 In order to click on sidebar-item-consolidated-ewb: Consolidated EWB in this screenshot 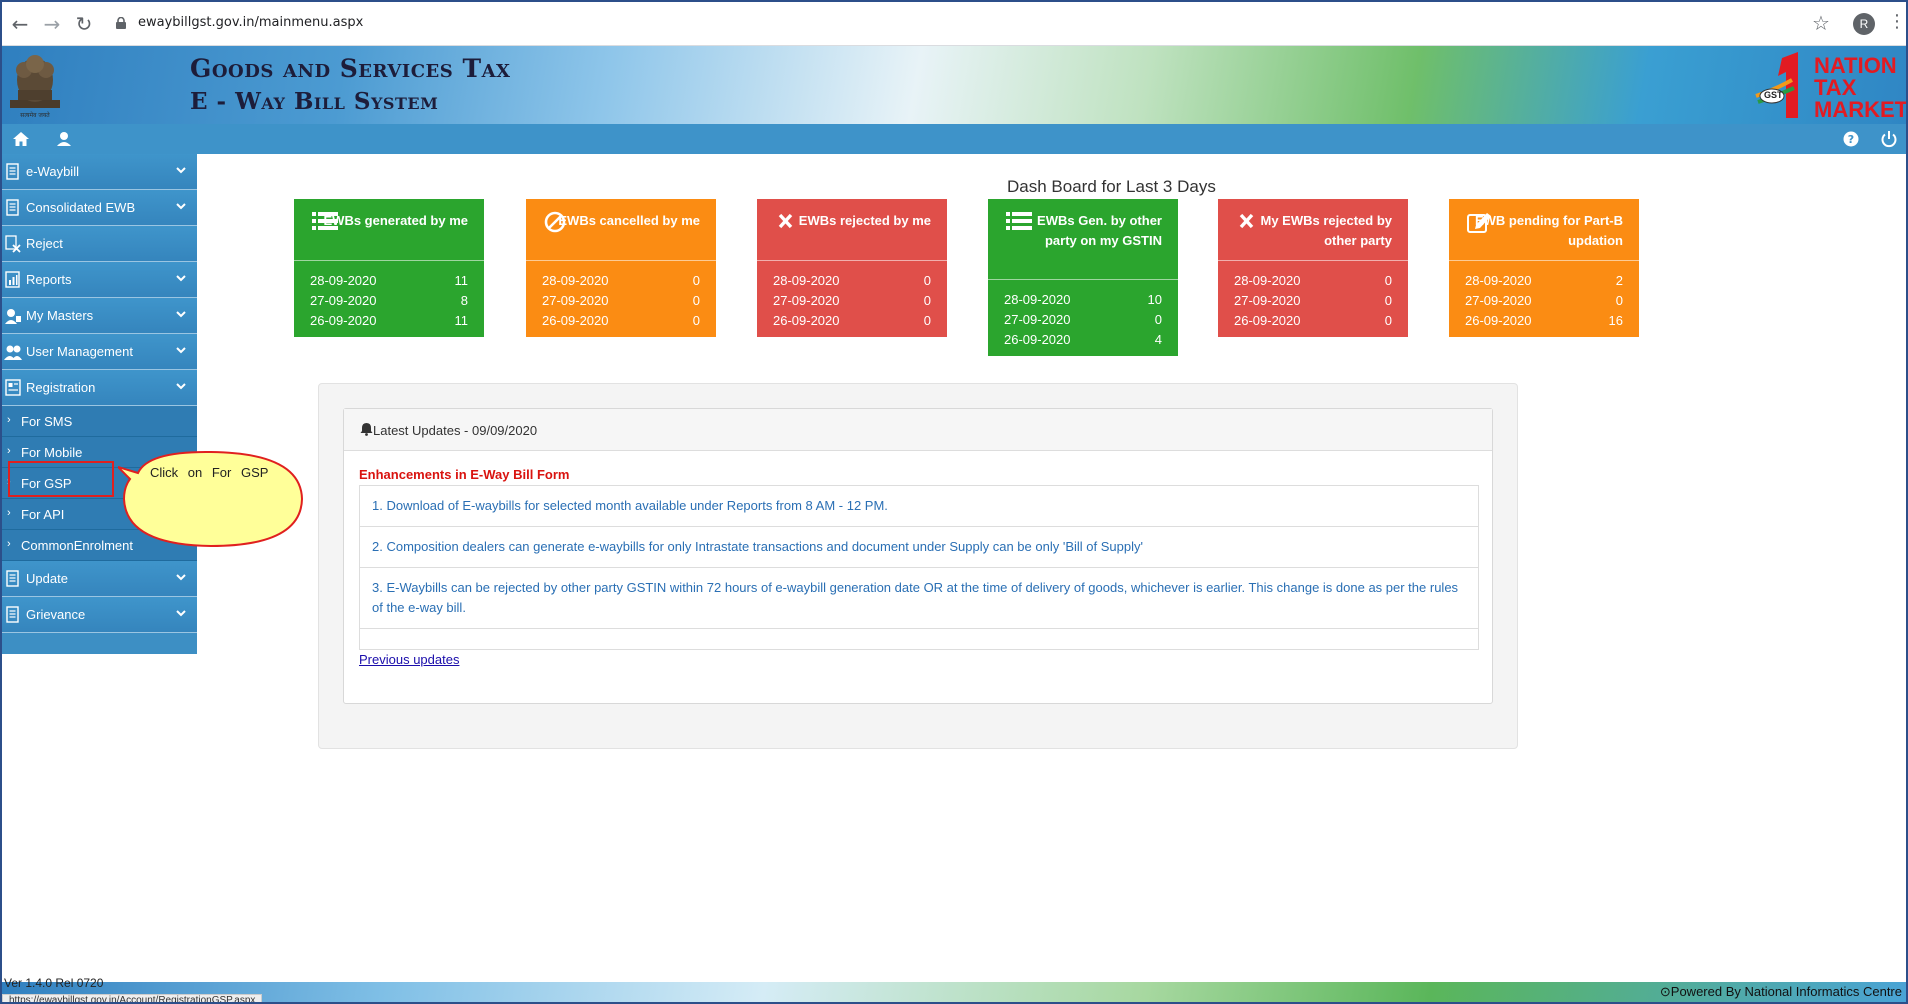, I will do `click(99, 208)`.